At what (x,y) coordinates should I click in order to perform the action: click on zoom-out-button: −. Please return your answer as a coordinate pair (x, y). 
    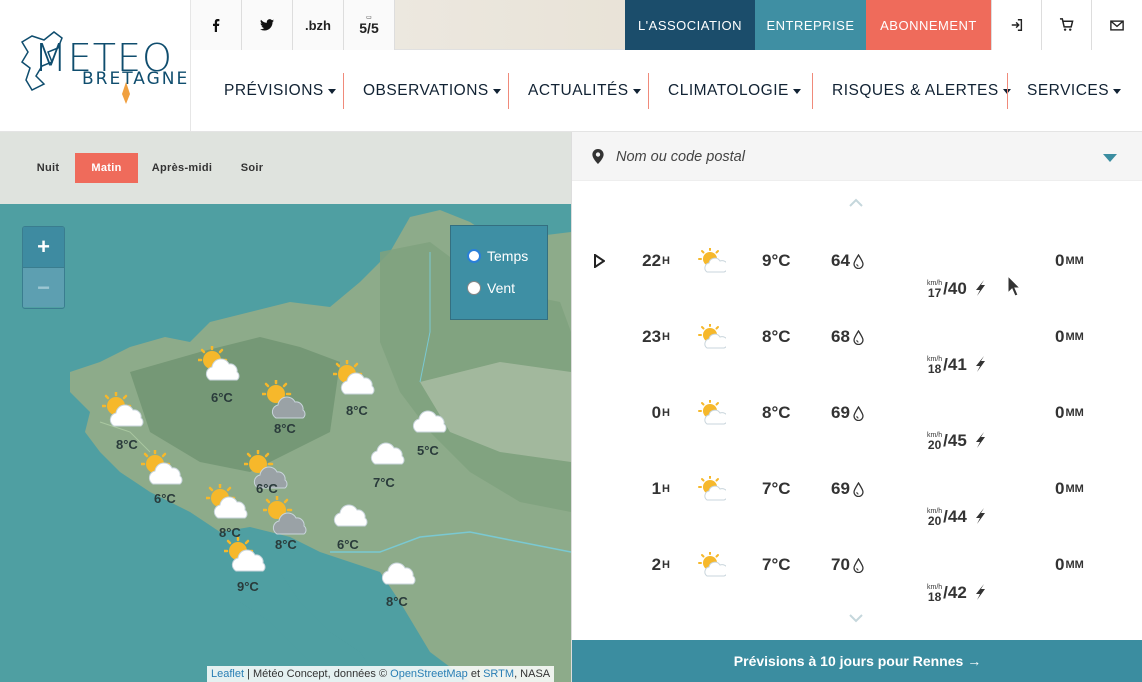
    Looking at the image, I should click on (43, 287).